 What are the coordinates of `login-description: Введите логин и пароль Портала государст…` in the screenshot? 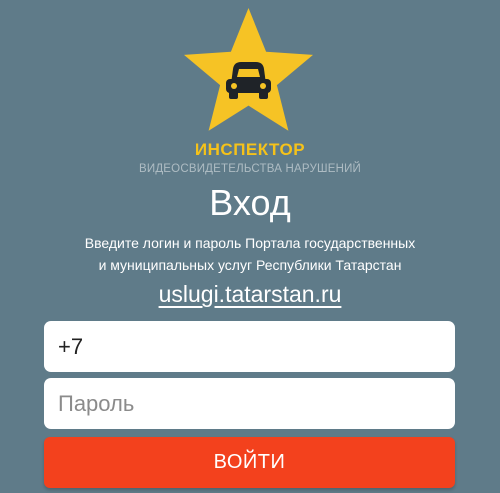 It's located at (250, 254).